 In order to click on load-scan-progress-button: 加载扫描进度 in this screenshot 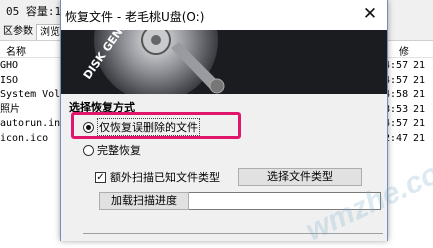, I will do `click(144, 201)`.